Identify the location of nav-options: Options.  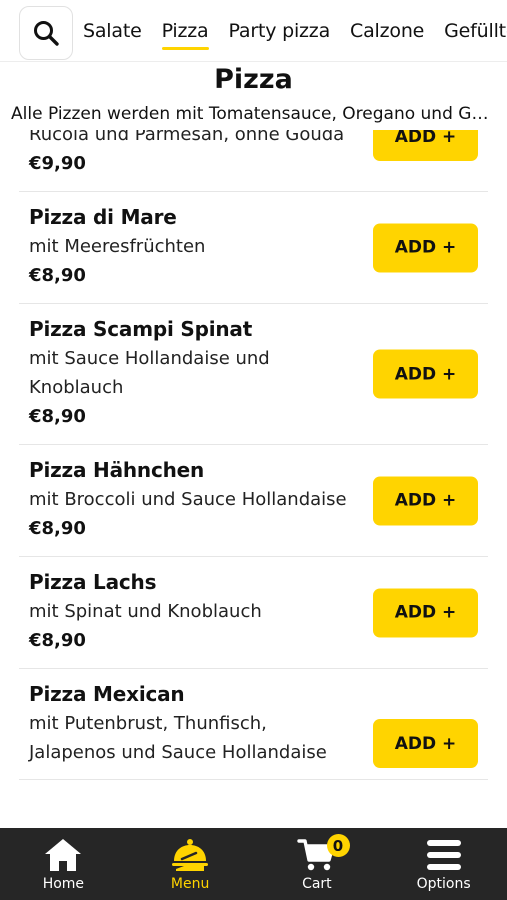
(443, 864).